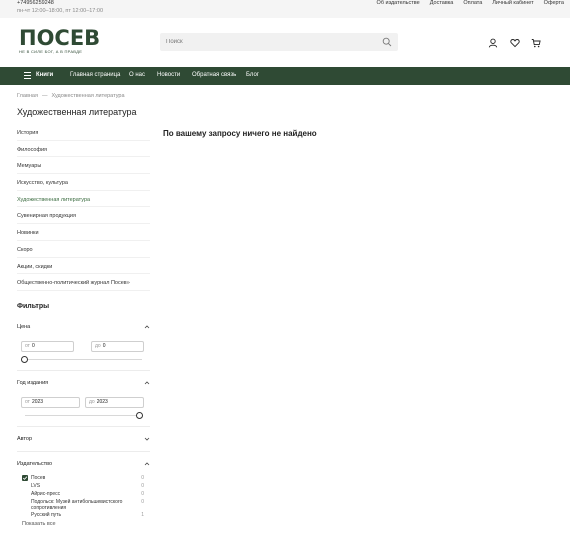  Describe the element at coordinates (83, 266) in the screenshot. I see `category-item: Акции, скидки` at that location.